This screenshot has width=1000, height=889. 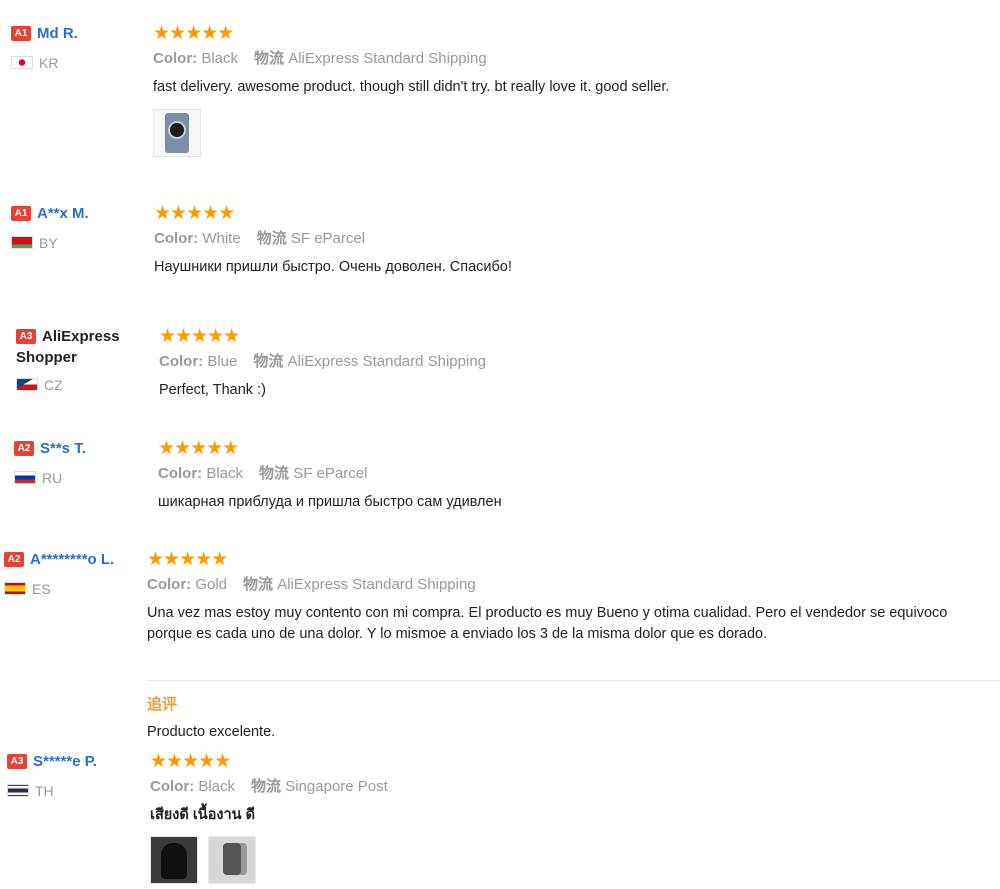 What do you see at coordinates (50, 228) in the screenshot?
I see `reviewer-info: A1 A**x M. BY` at bounding box center [50, 228].